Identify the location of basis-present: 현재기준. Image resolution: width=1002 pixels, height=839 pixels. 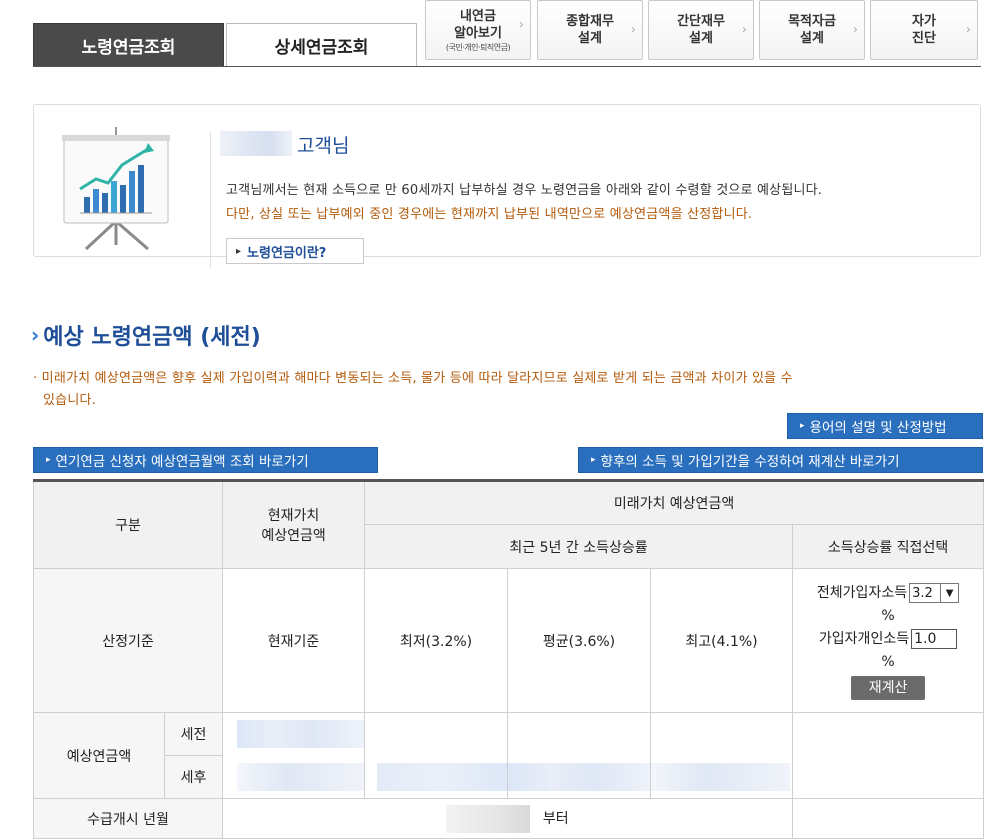
(294, 640).